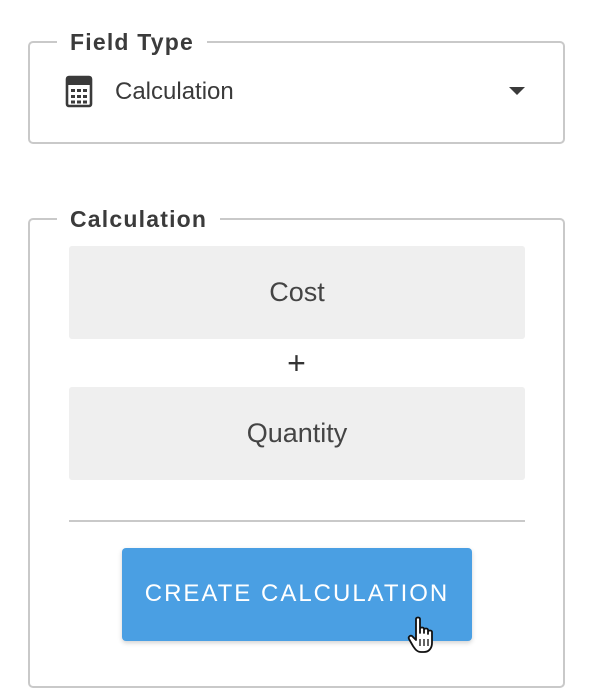  Describe the element at coordinates (517, 91) in the screenshot. I see `chevron-down-icon` at that location.